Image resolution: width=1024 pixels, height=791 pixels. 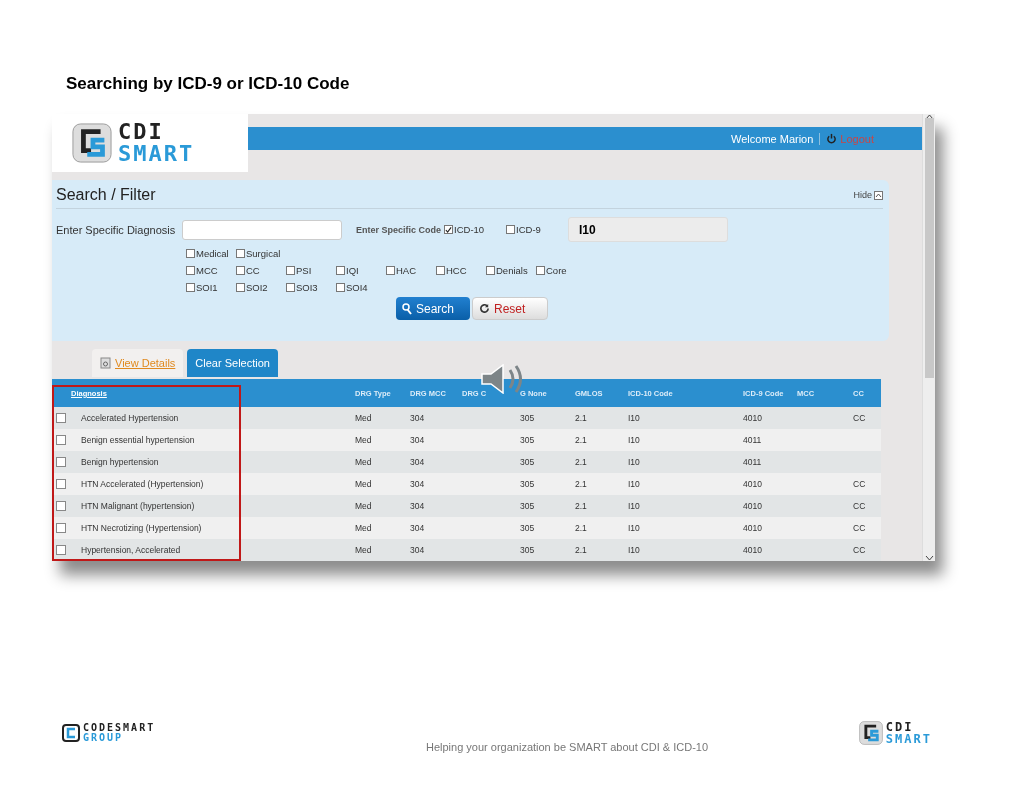 I want to click on company-logo: CODESMART GROUP, so click(x=109, y=733).